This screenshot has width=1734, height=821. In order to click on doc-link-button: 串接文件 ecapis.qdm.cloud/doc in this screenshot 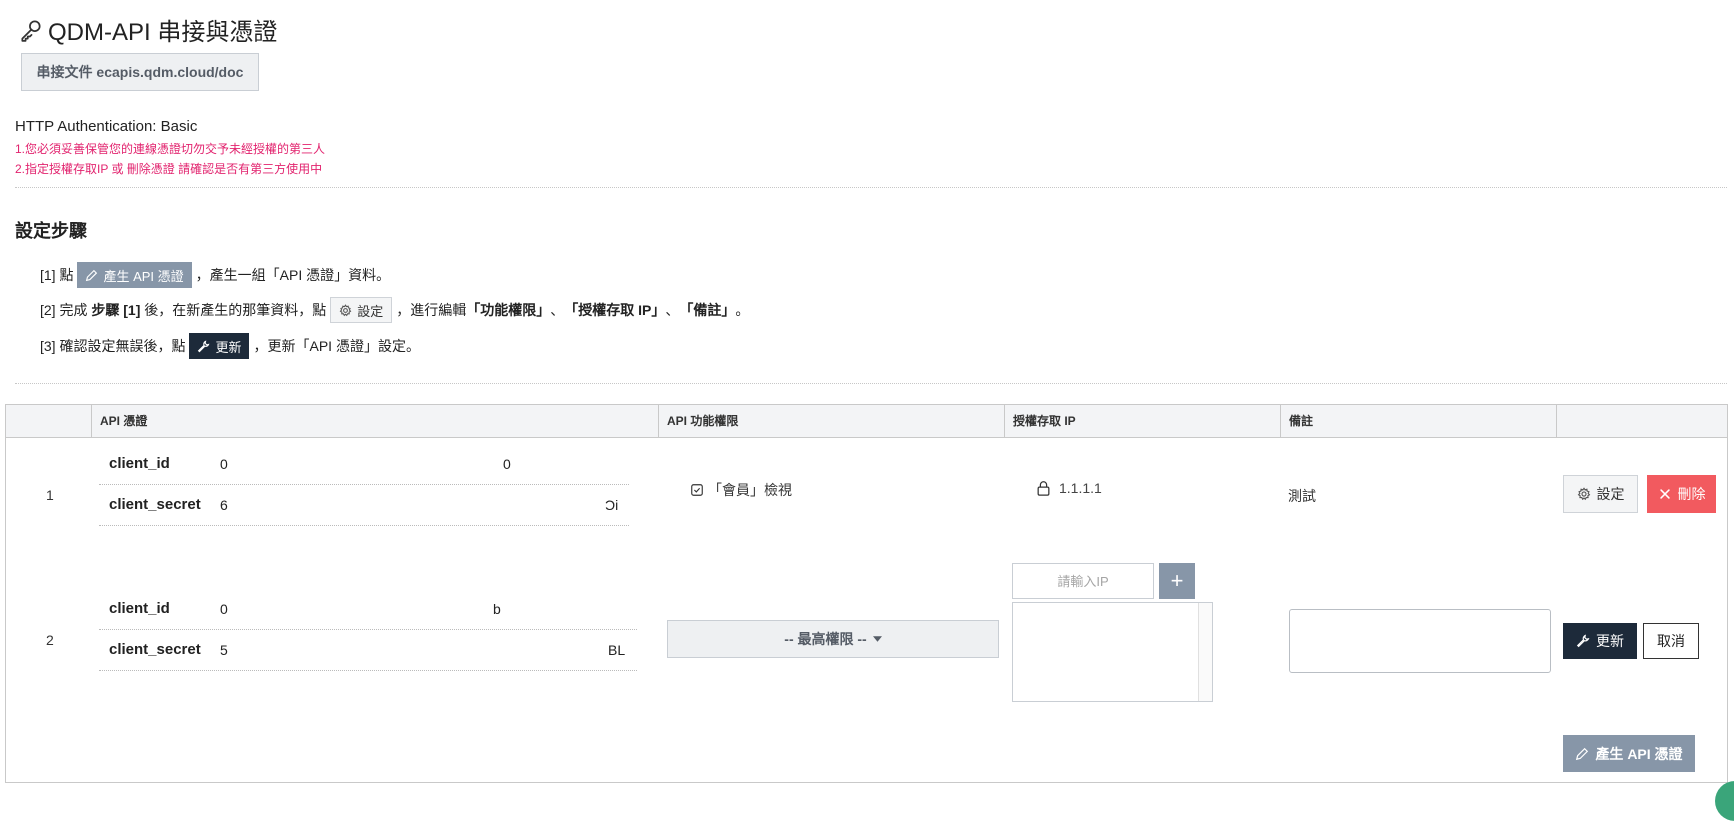, I will do `click(140, 72)`.